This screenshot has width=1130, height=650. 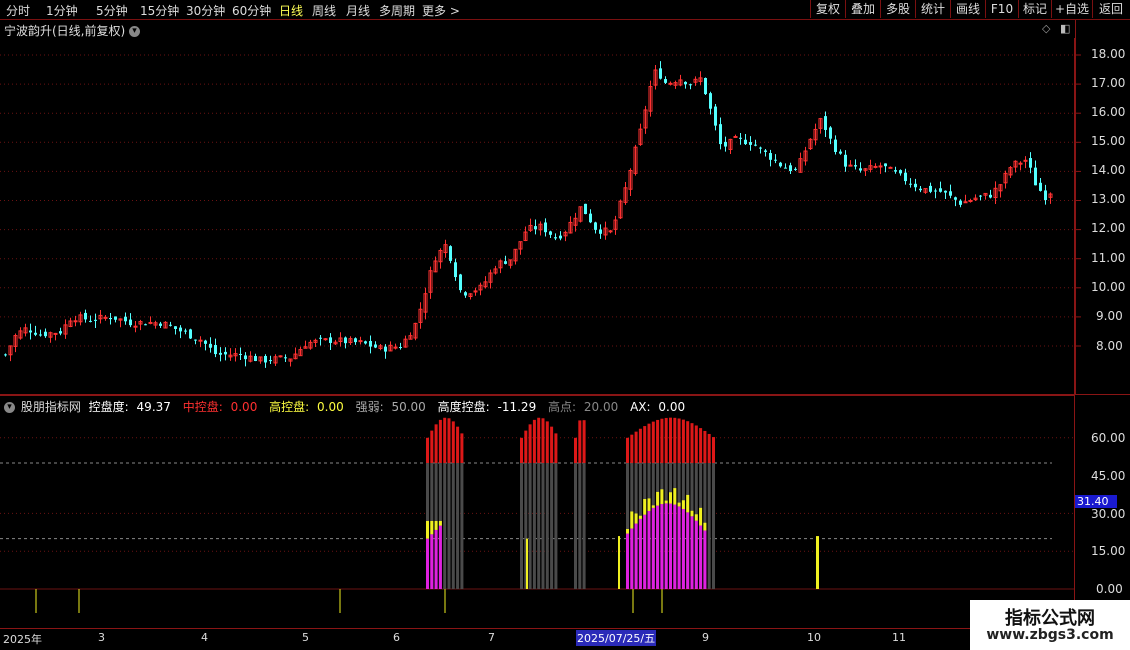 I want to click on indicator-value-peak: 高点: 20.00, so click(x=583, y=407).